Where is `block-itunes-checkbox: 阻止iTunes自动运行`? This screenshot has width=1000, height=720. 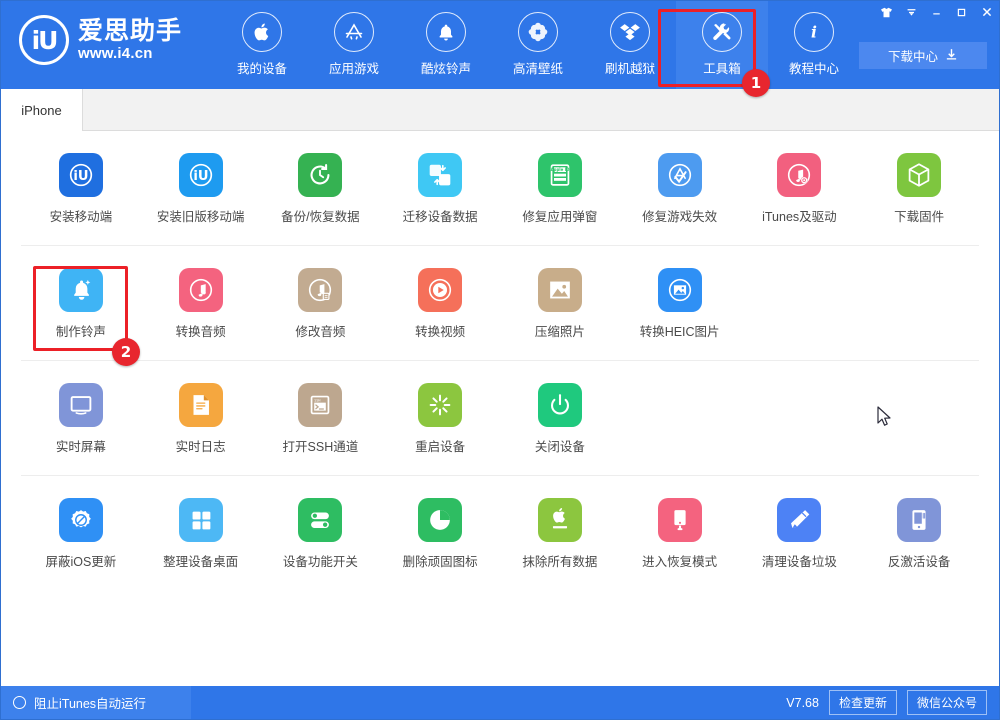 block-itunes-checkbox: 阻止iTunes自动运行 is located at coordinates (96, 702).